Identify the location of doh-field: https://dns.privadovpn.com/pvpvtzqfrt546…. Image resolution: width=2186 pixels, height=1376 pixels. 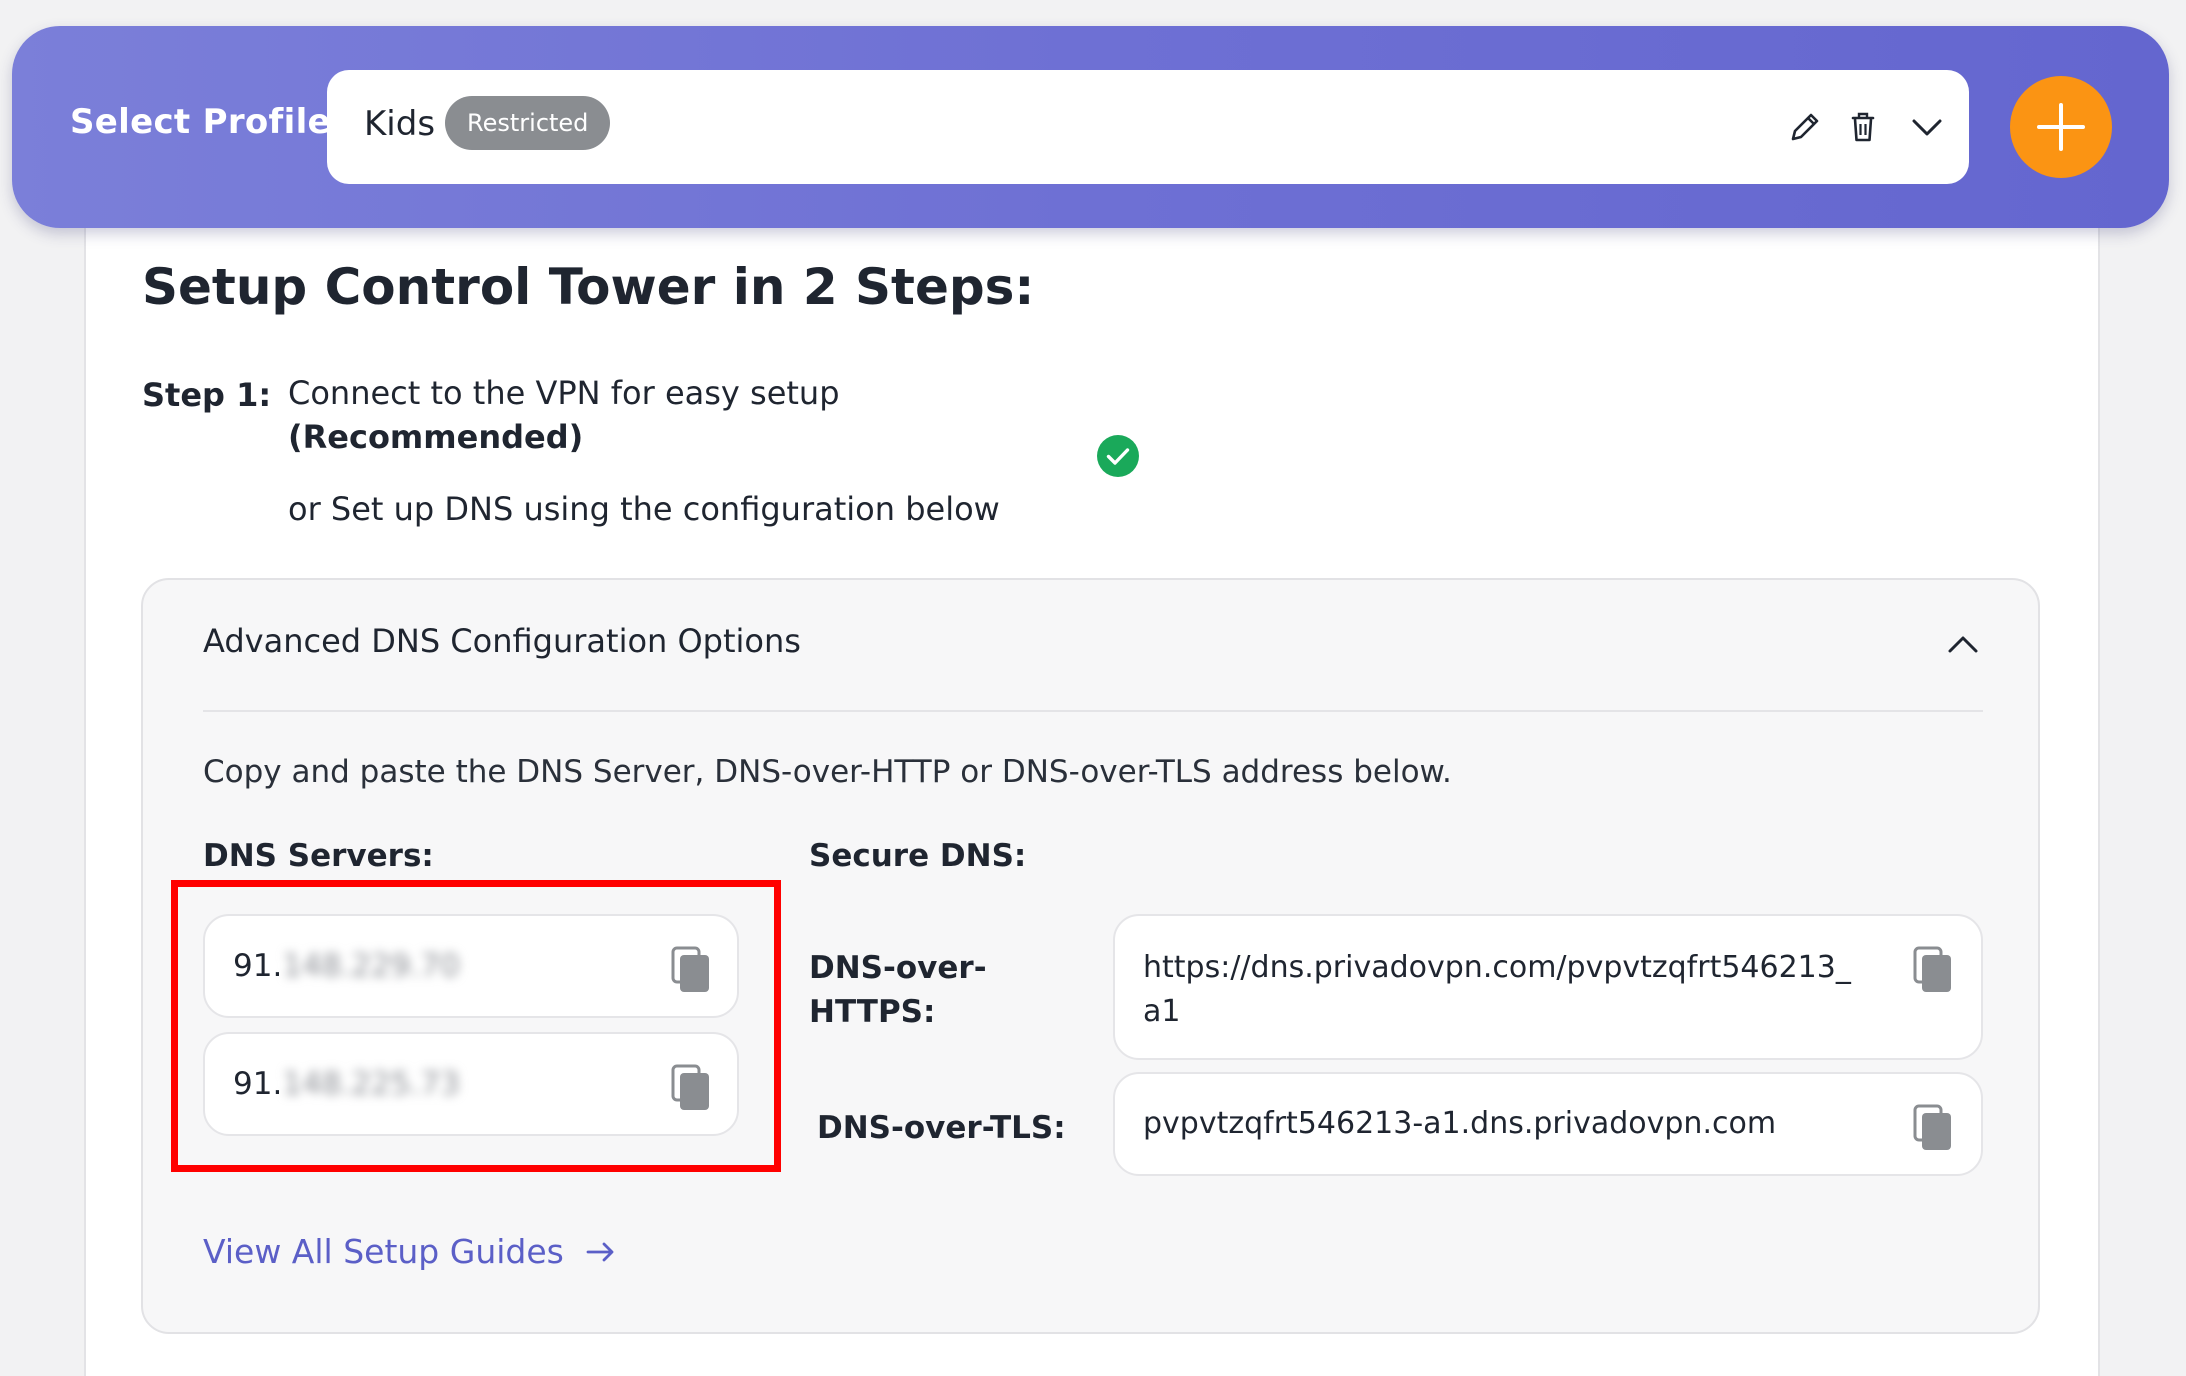
(1548, 987).